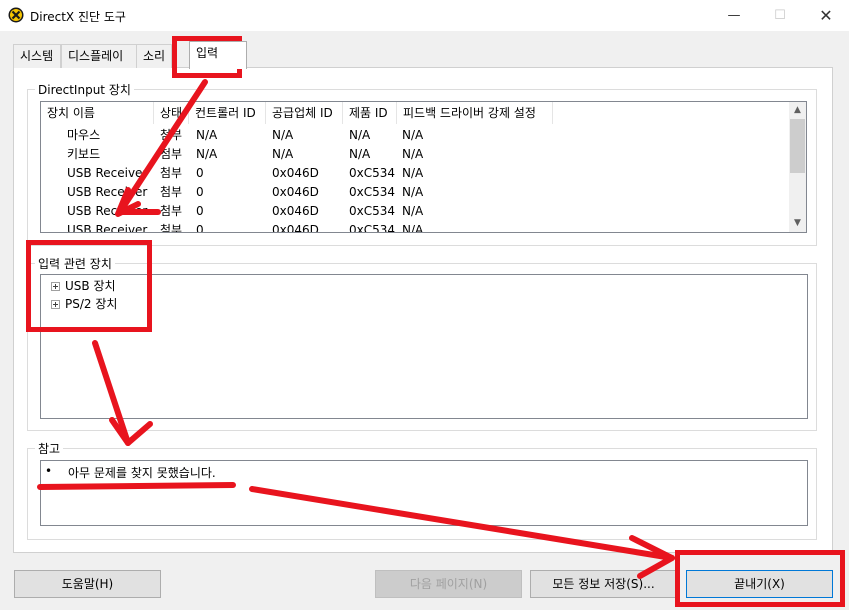 The height and width of the screenshot is (610, 849). I want to click on tab-strip: 시스템 디스플레이 소리 입력, so click(133, 55).